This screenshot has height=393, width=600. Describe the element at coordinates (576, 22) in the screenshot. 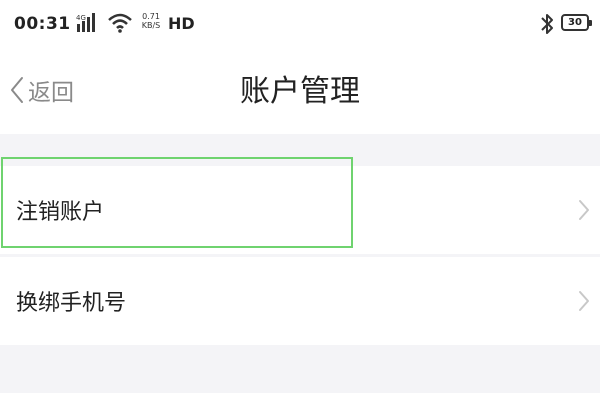

I see `battery-indicator: 30` at that location.